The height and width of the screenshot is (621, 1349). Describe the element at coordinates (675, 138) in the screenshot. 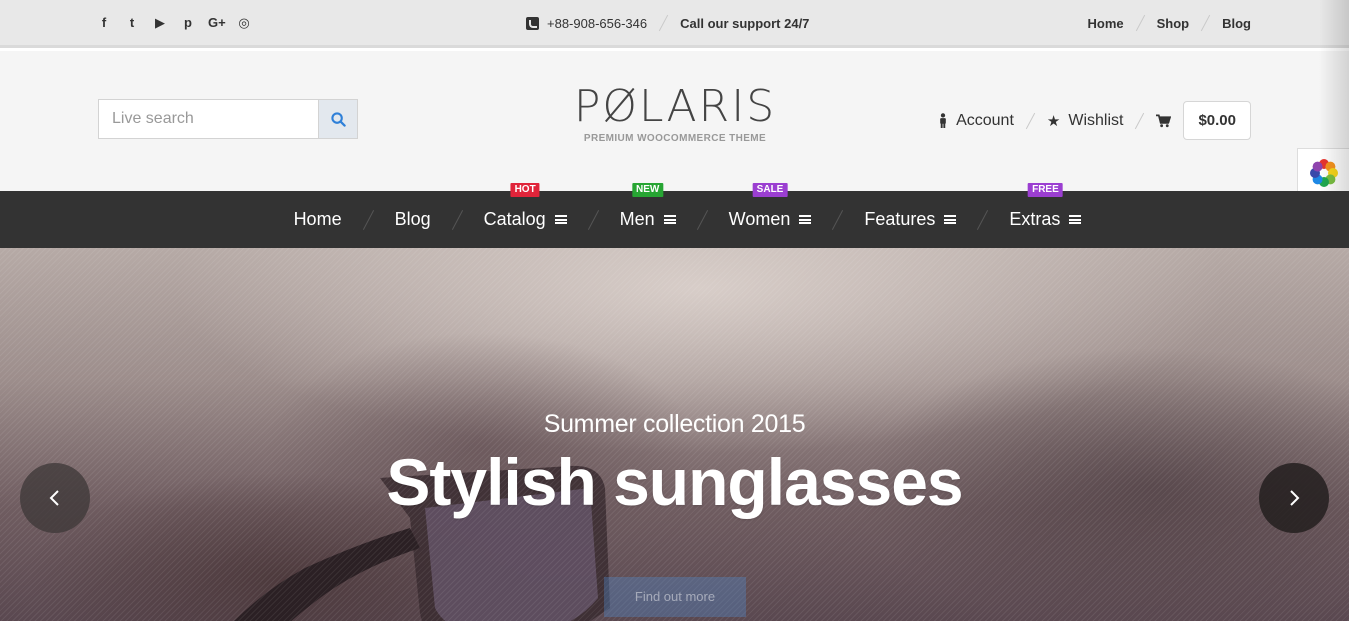

I see `logo-tagline: PREMIUM WOOCOMMERCE THEME` at that location.